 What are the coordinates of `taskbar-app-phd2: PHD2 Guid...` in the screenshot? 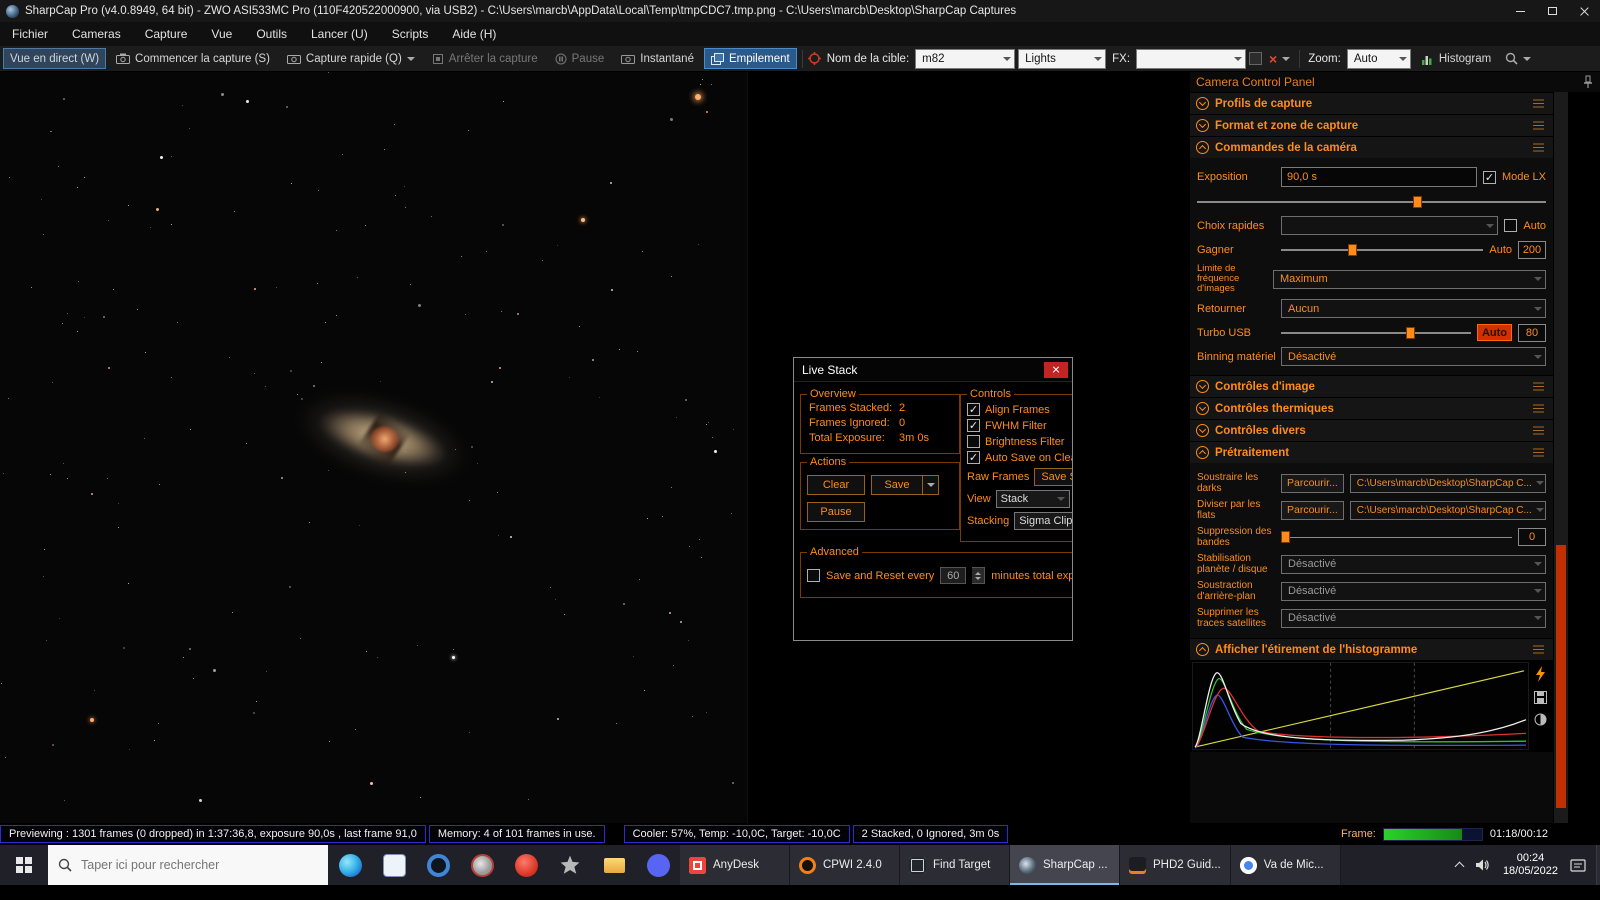 It's located at (1175, 865).